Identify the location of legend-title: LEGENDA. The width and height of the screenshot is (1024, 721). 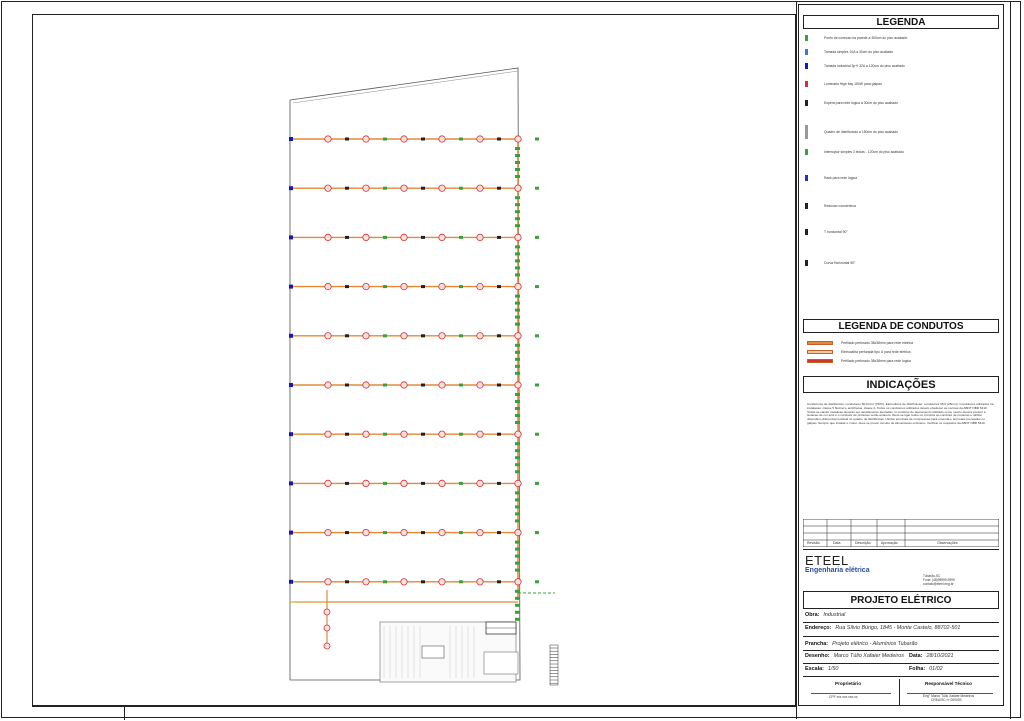
(901, 22).